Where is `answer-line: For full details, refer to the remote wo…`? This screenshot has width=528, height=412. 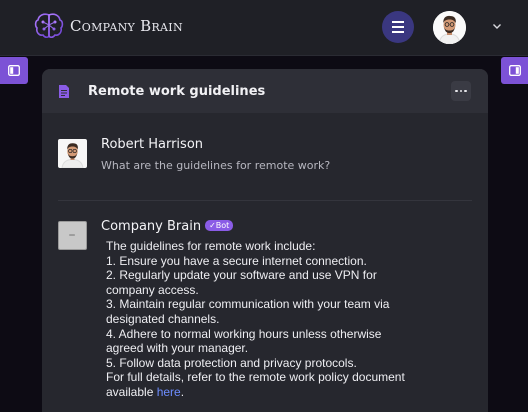 answer-line: For full details, refer to the remote wo… is located at coordinates (255, 377).